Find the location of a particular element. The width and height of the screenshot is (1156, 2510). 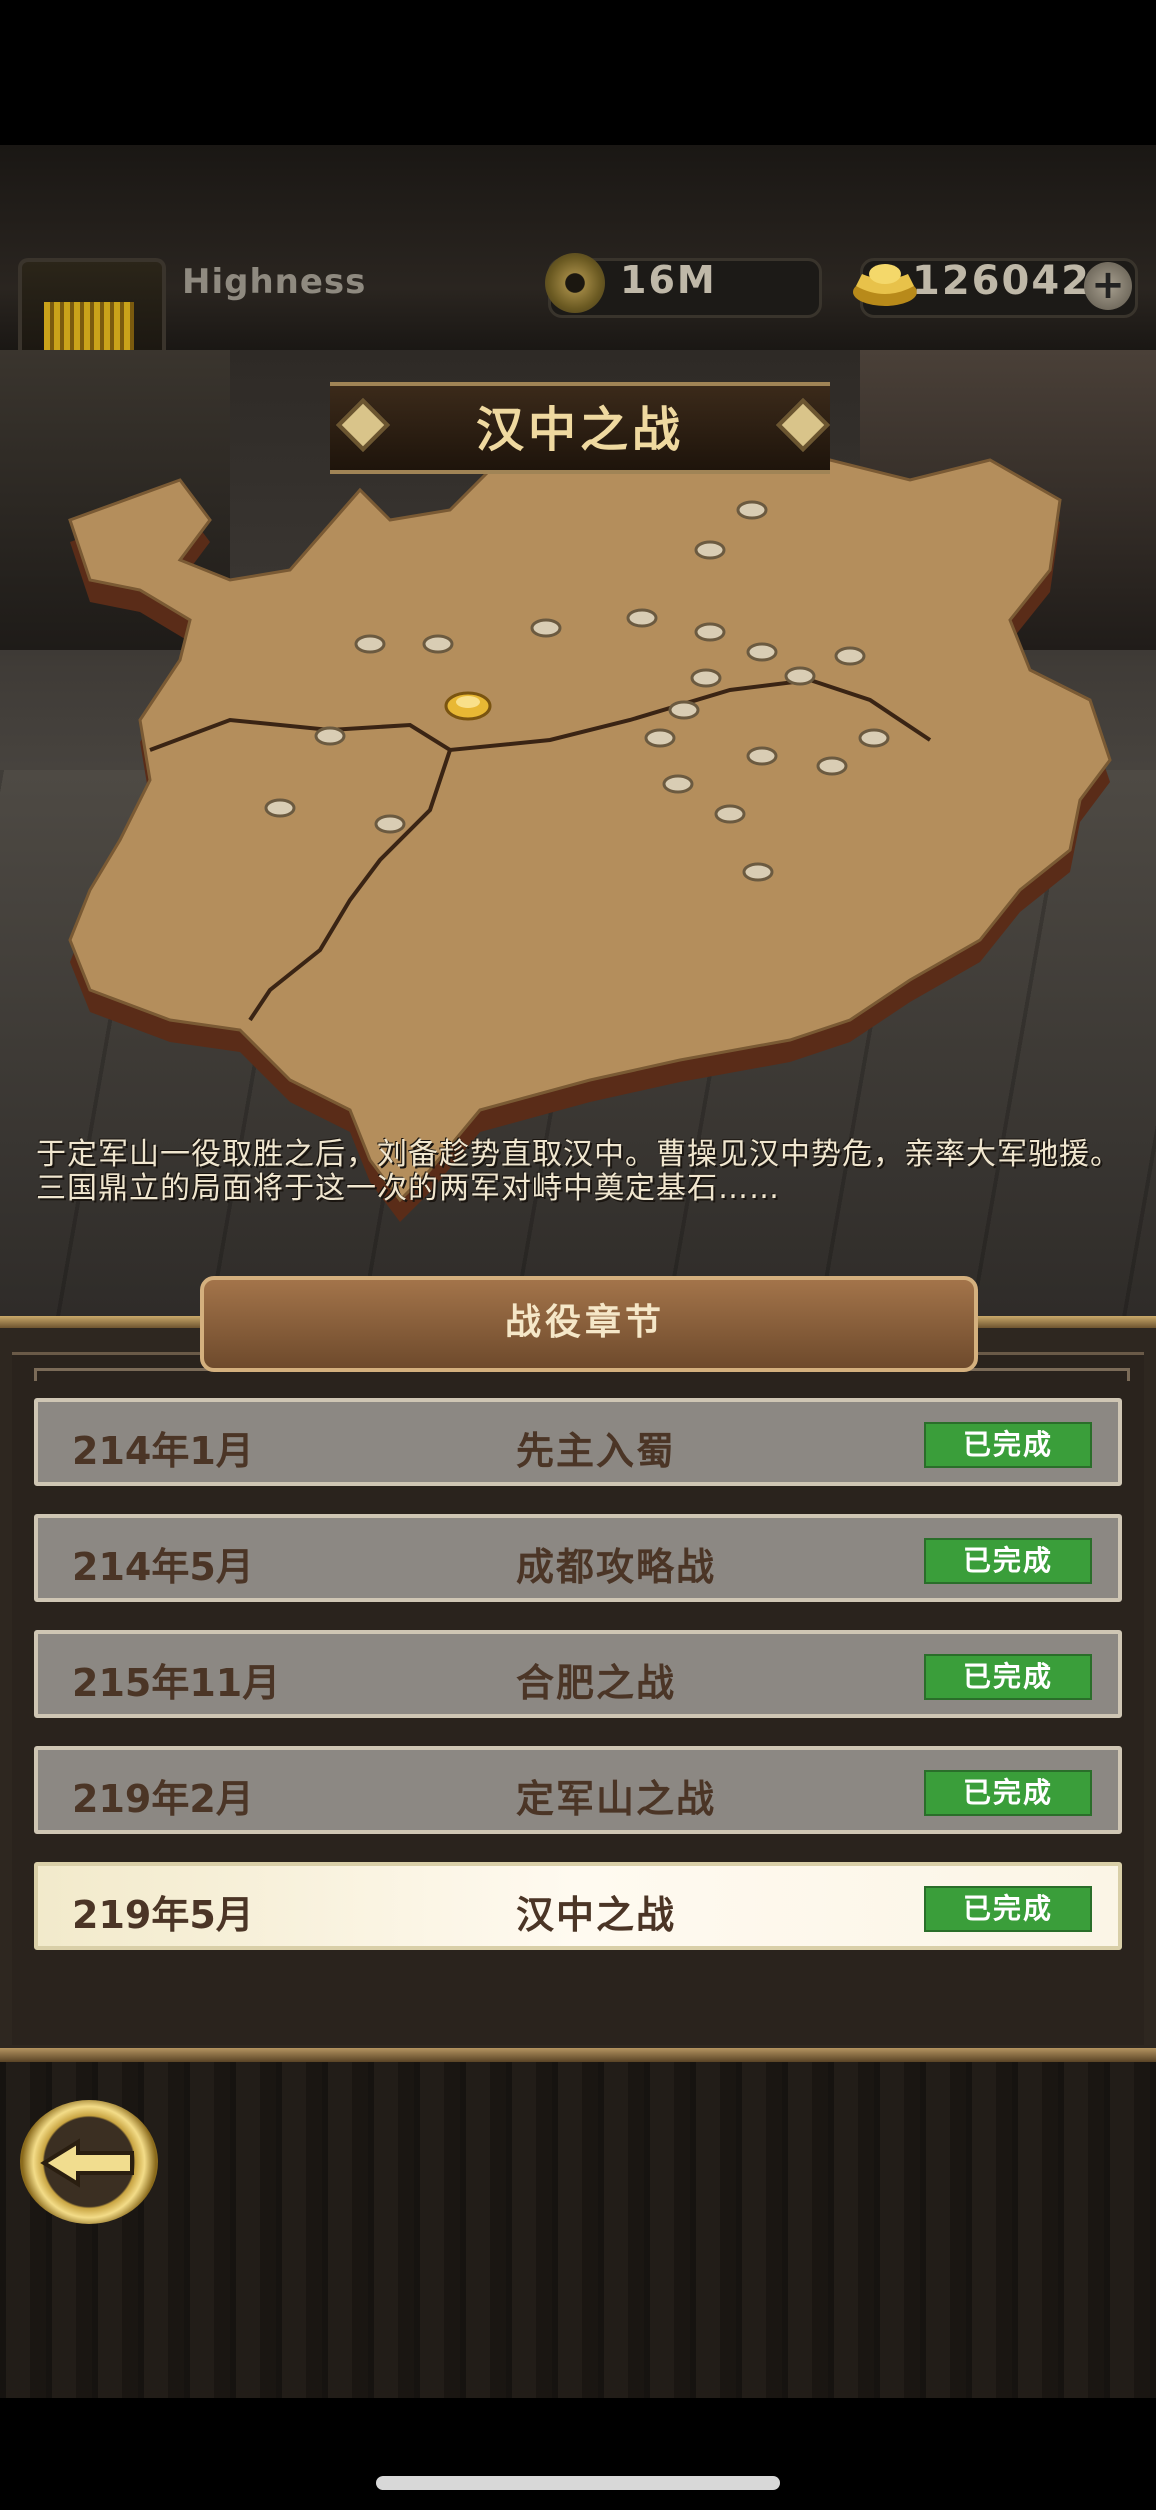

add-ingot-button: + is located at coordinates (1108, 286).